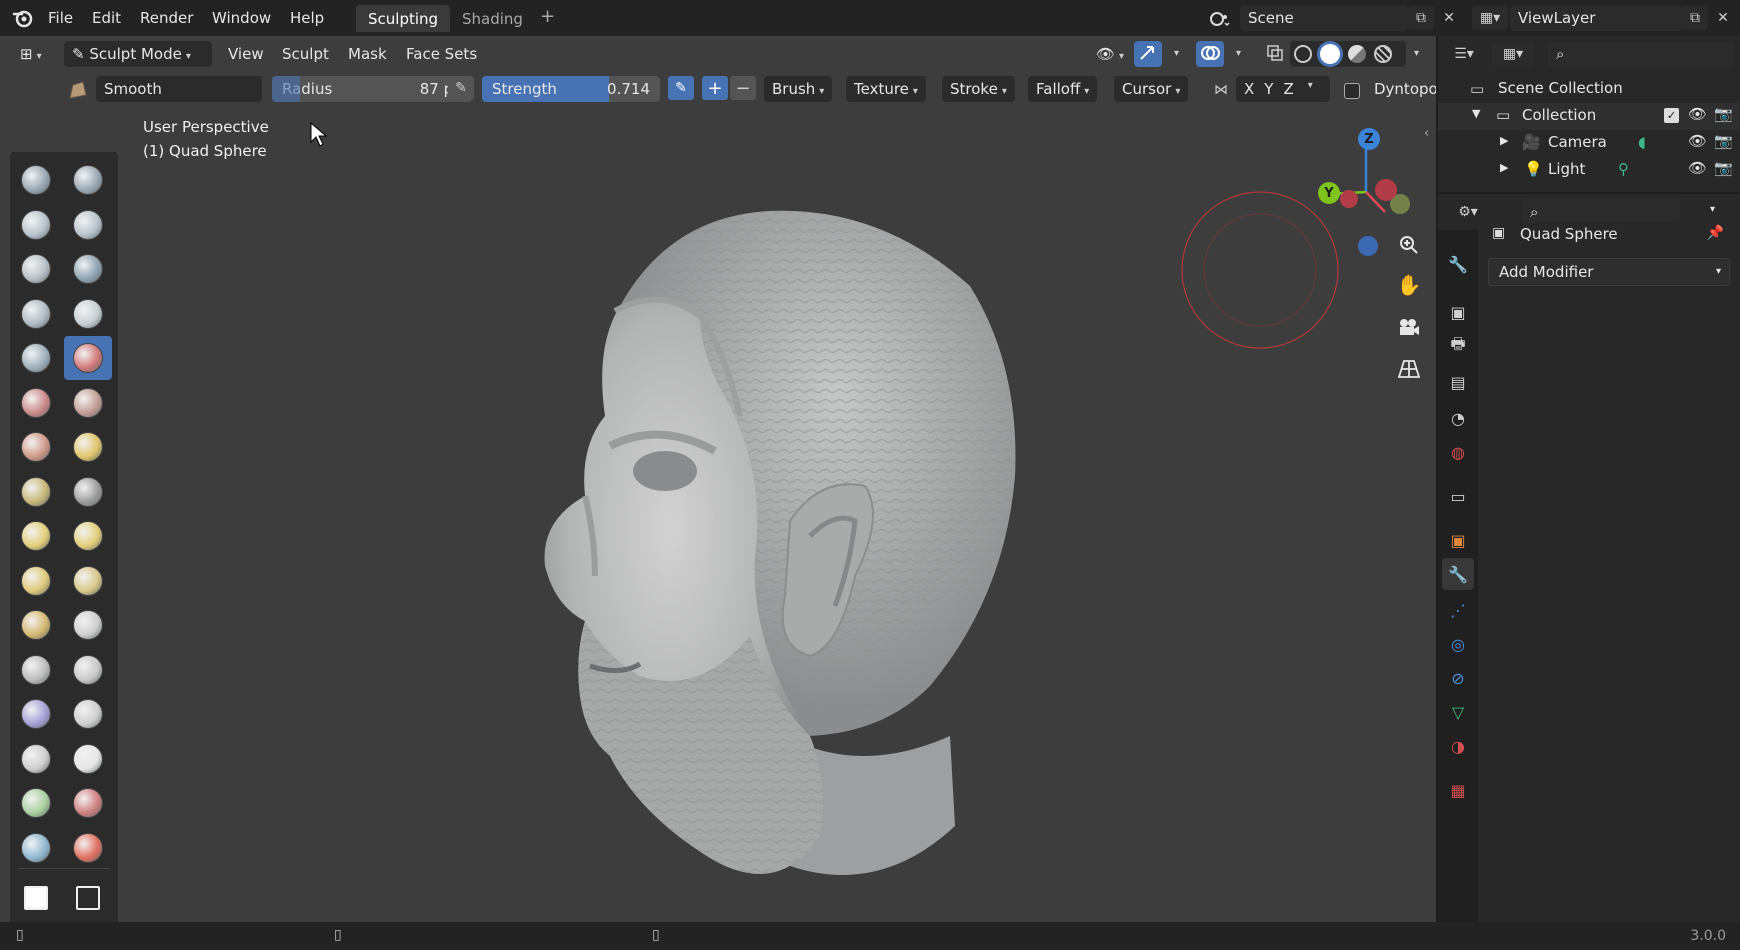 Image resolution: width=1740 pixels, height=950 pixels. Describe the element at coordinates (1176, 53) in the screenshot. I see `gizmo-dropdown-icon: ▾` at that location.